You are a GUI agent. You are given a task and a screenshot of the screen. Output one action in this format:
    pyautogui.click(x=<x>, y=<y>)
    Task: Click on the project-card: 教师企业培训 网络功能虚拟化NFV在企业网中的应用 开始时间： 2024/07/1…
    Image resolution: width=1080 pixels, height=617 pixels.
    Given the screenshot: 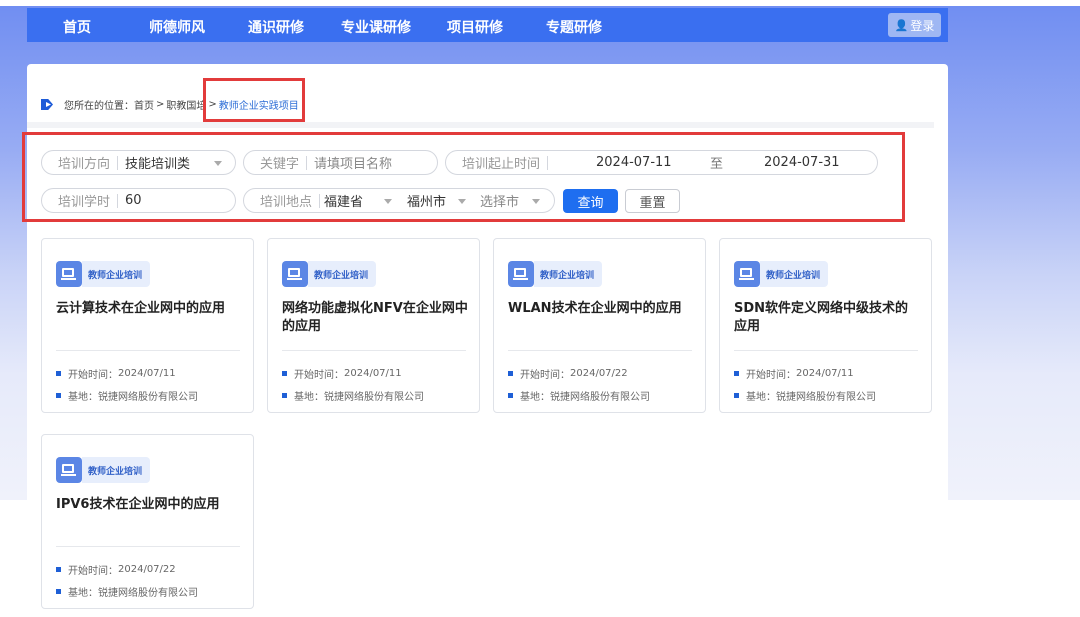 What is the action you would take?
    pyautogui.click(x=373, y=325)
    